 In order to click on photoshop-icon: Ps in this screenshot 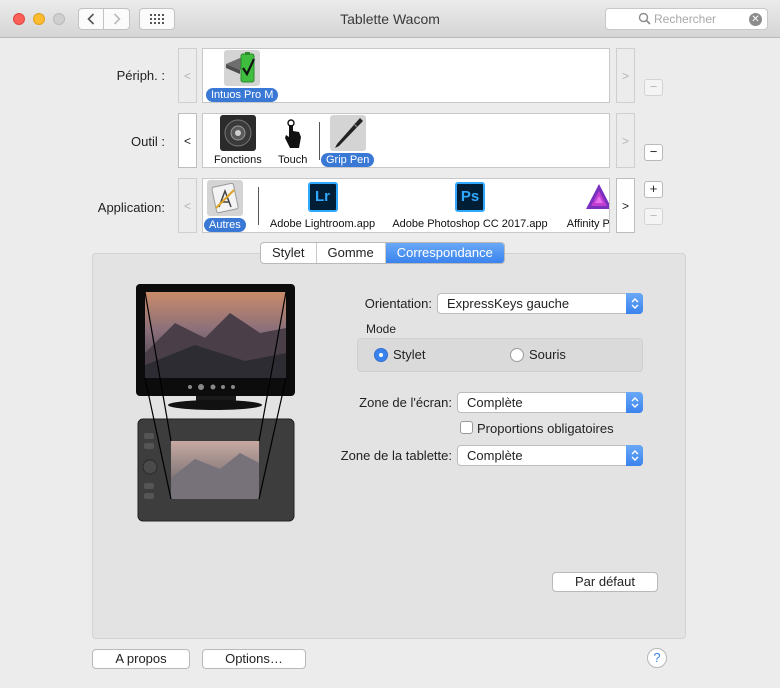, I will do `click(470, 197)`.